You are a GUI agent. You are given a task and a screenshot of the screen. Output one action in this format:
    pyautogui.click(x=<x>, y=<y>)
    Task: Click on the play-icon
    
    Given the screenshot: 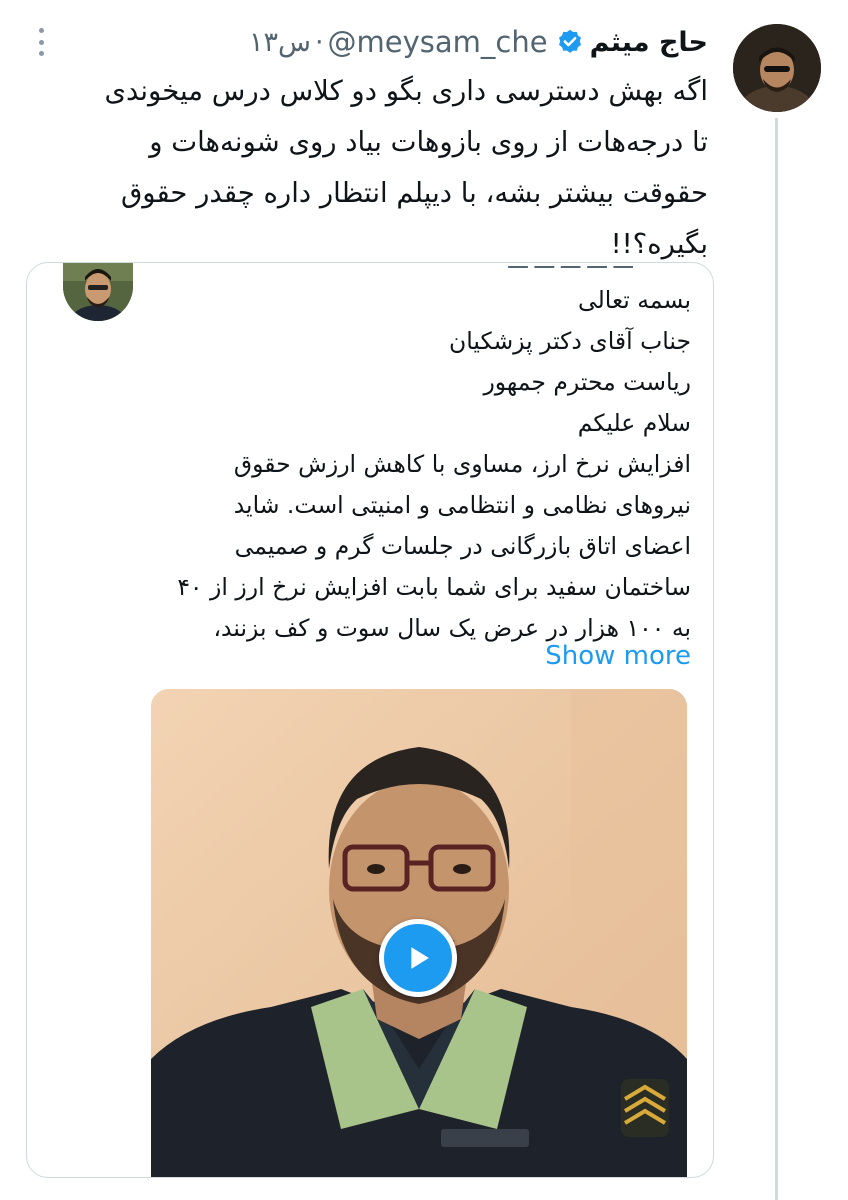 What is the action you would take?
    pyautogui.click(x=420, y=958)
    